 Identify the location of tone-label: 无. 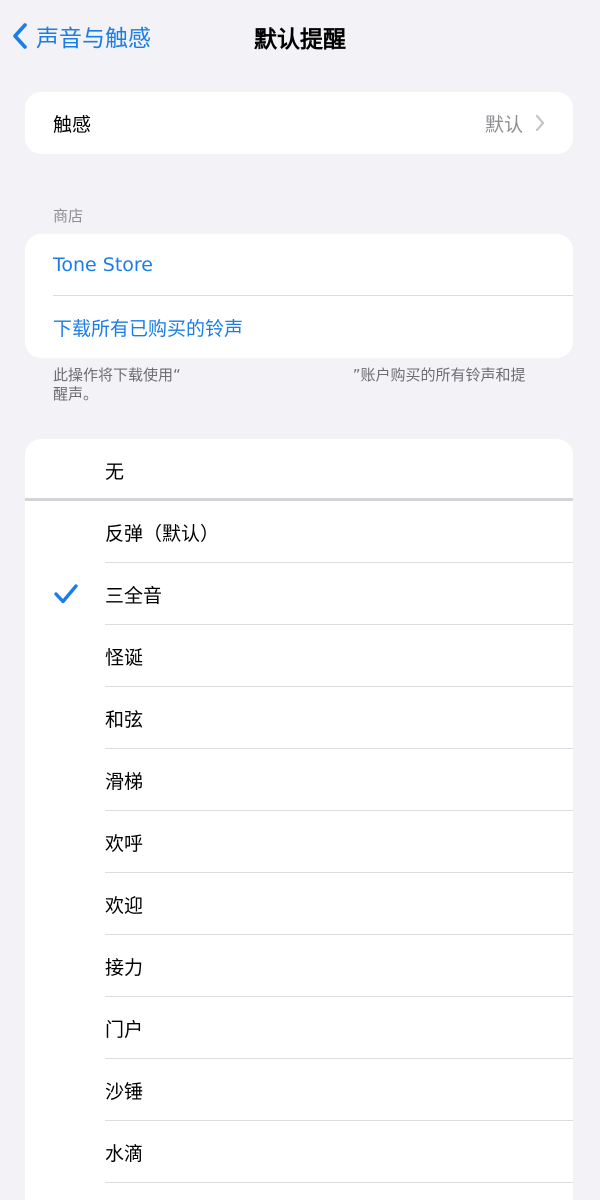
(115, 471).